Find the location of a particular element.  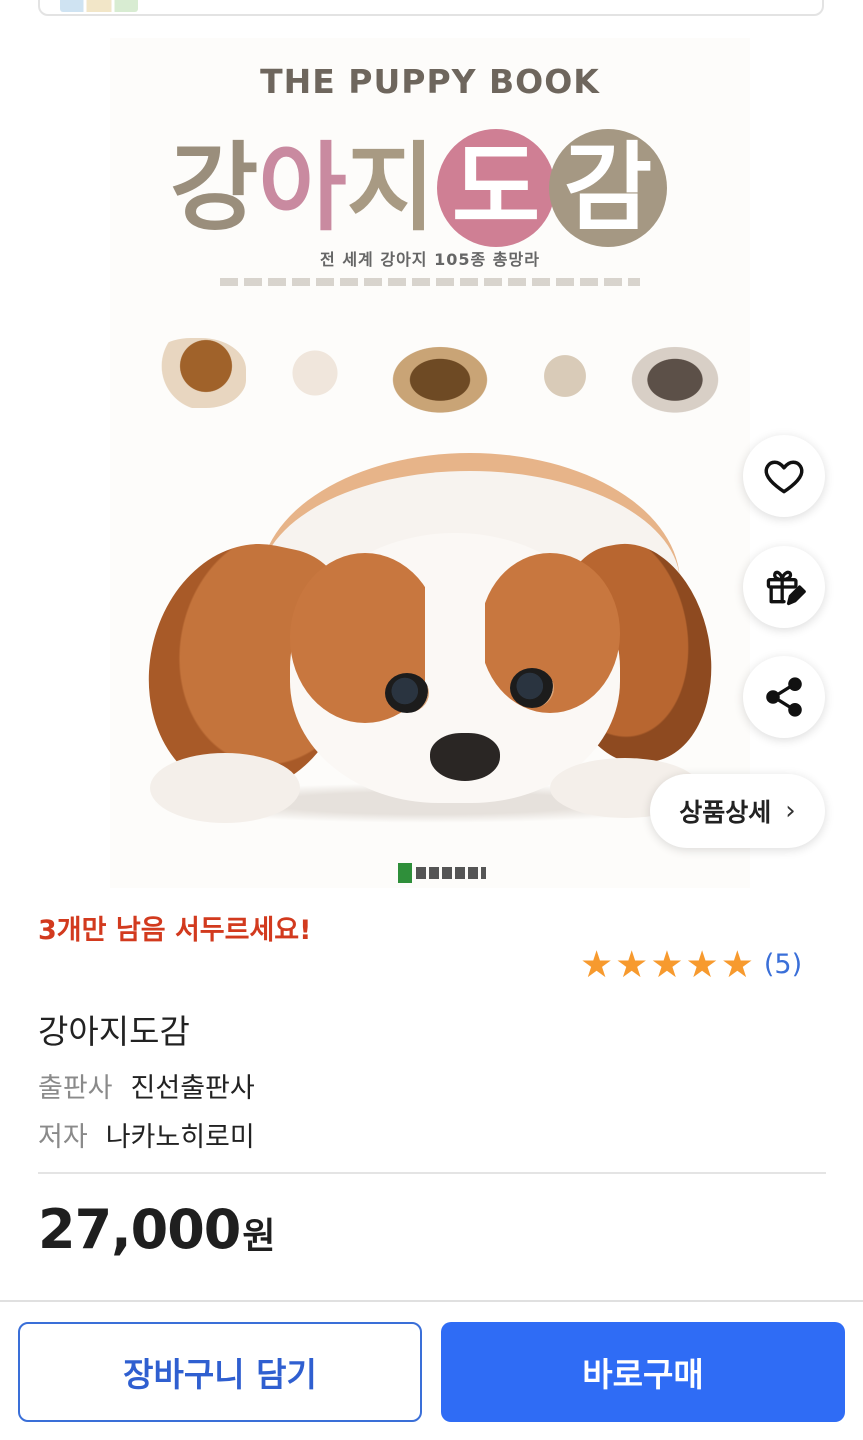

rating: ★ ★ ★ ★ ★ (5) is located at coordinates (691, 964).